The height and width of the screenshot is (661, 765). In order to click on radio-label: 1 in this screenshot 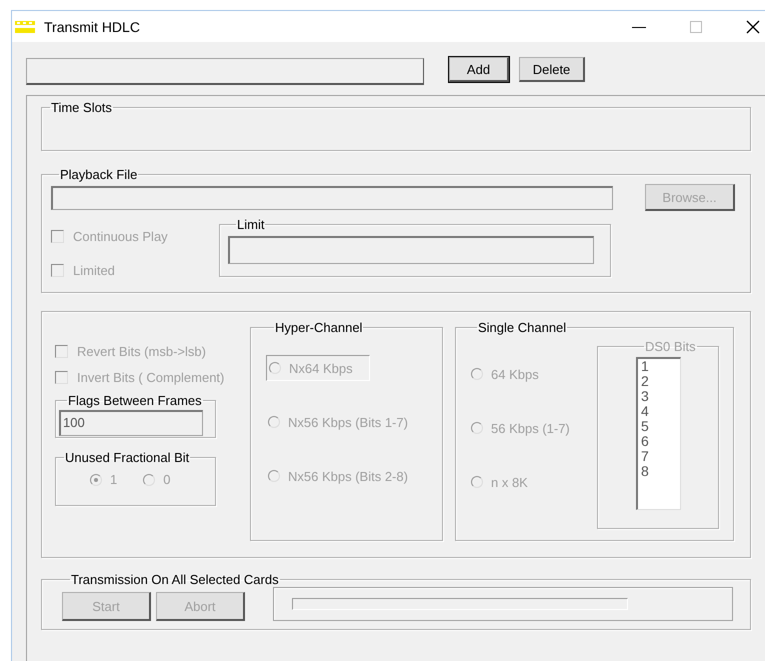, I will do `click(114, 479)`.